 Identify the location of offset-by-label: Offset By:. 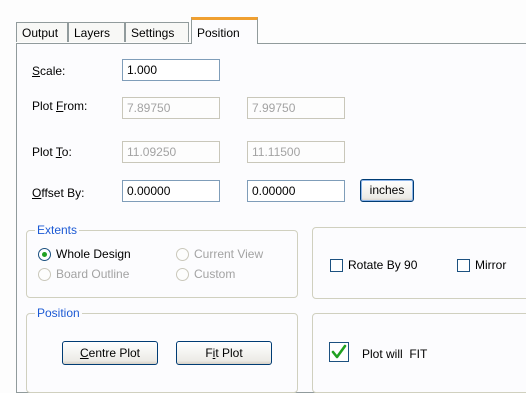
(58, 193).